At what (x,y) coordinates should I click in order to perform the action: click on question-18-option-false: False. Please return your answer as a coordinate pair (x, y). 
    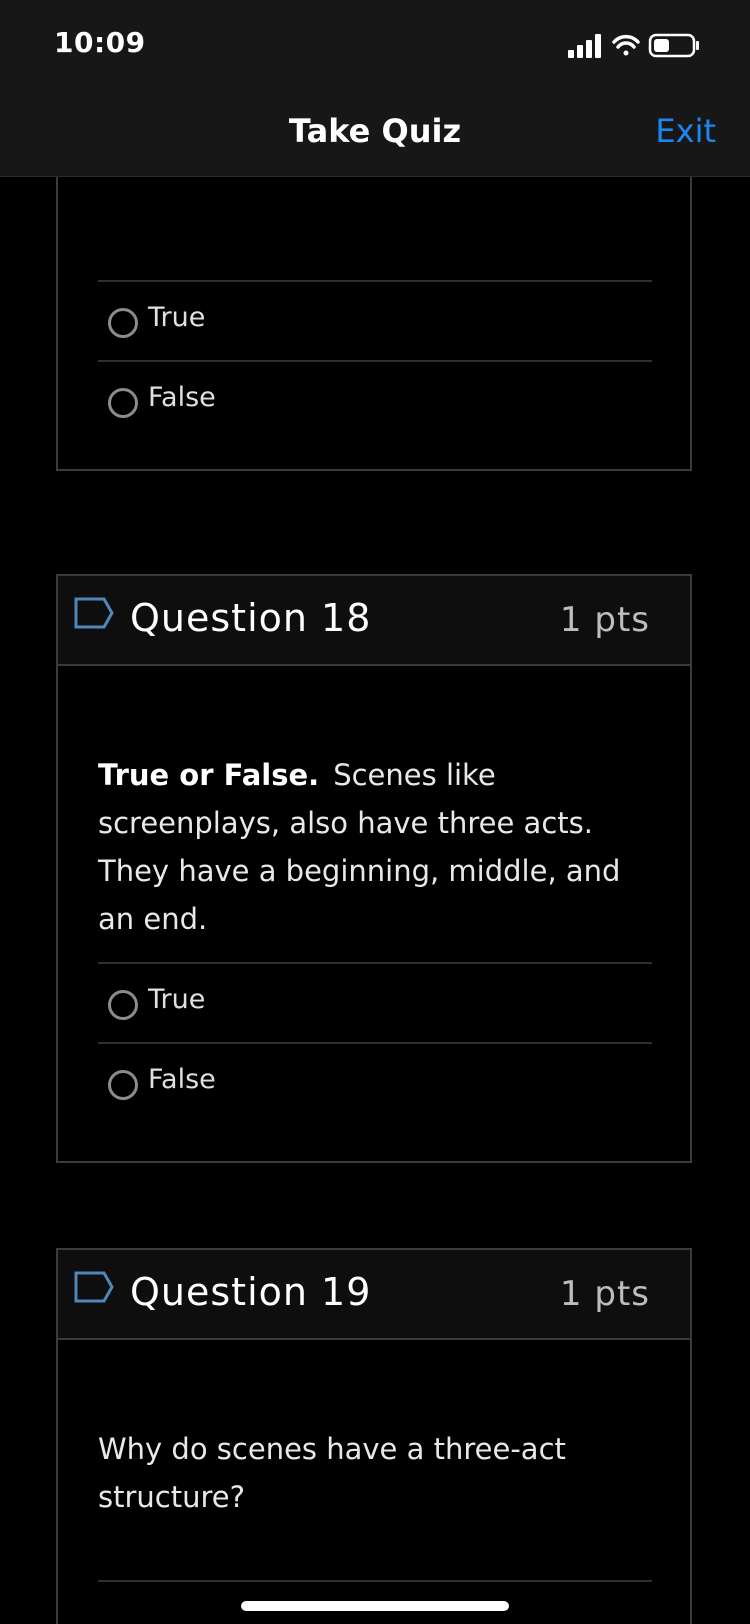
    Looking at the image, I should click on (375, 1083).